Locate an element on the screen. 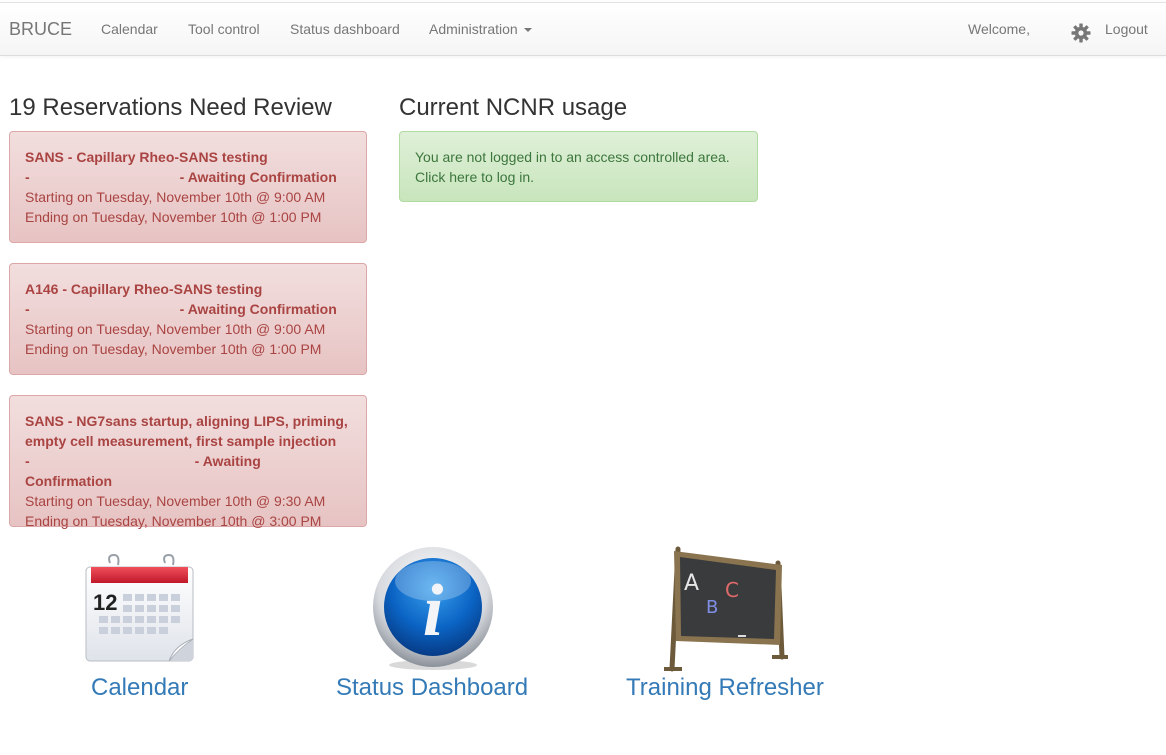 This screenshot has height=755, width=1166. reservations-heading: 19 Reservations Need Review is located at coordinates (170, 107).